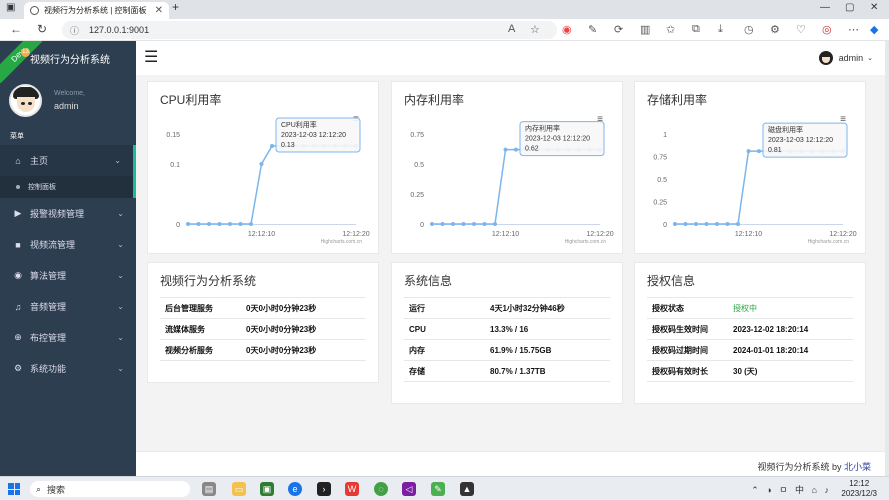 The height and width of the screenshot is (500, 889). What do you see at coordinates (18, 160) in the screenshot?
I see `home-icon: ⌂` at bounding box center [18, 160].